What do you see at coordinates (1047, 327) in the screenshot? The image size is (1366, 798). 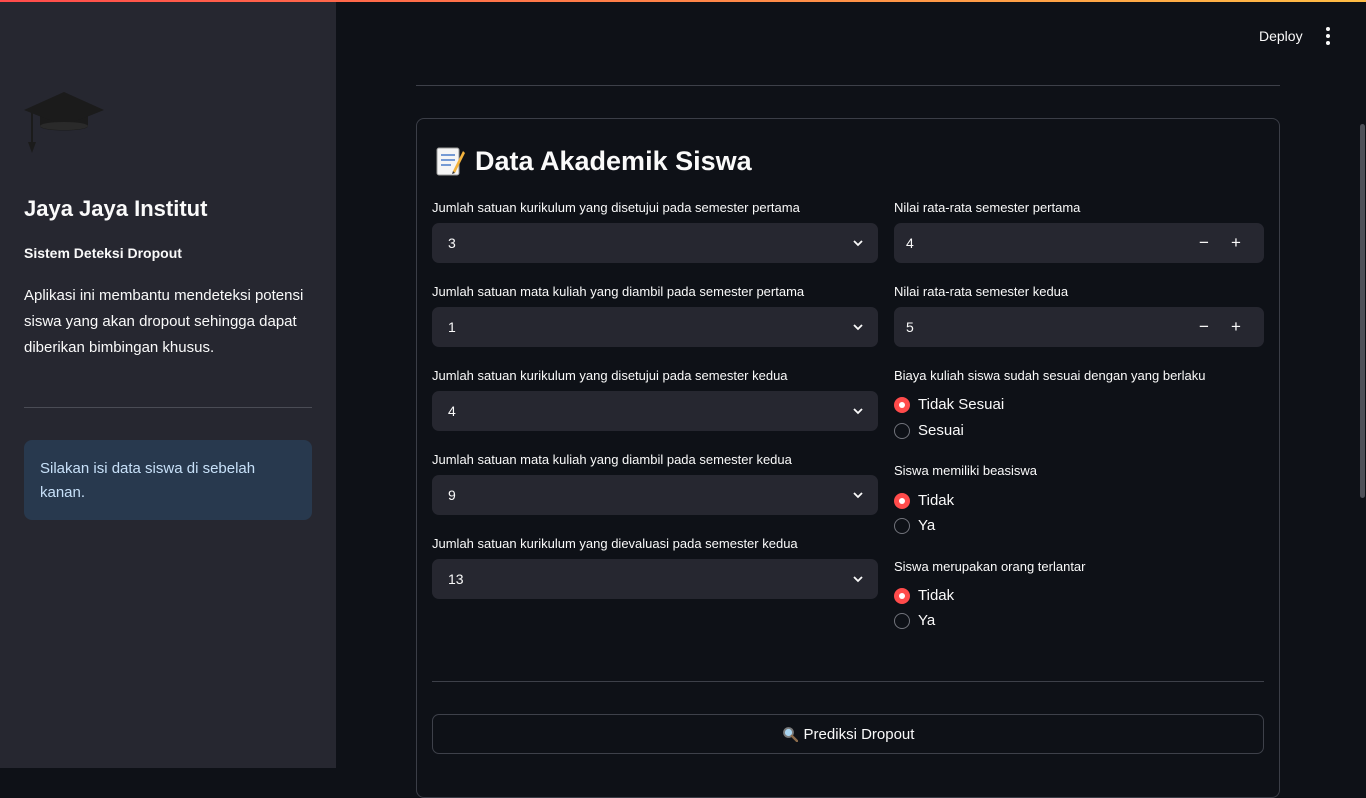 I see `number-value: 5` at bounding box center [1047, 327].